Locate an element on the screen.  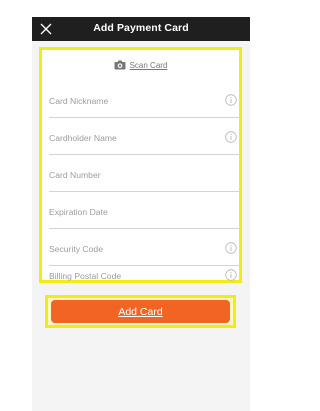
field-label: Expiration Date is located at coordinates (78, 212).